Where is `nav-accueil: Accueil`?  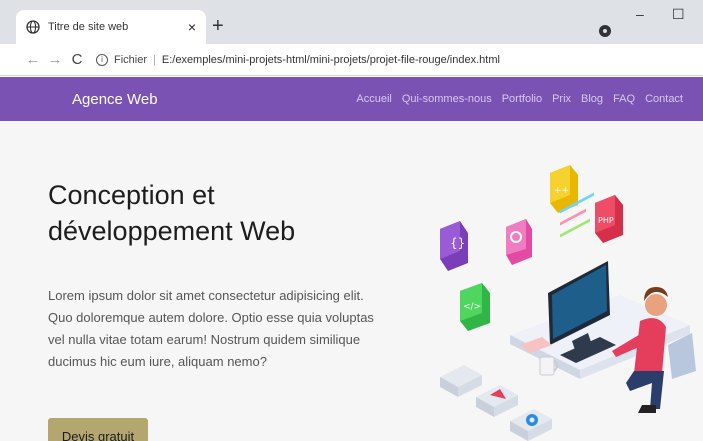
nav-accueil: Accueil is located at coordinates (373, 99).